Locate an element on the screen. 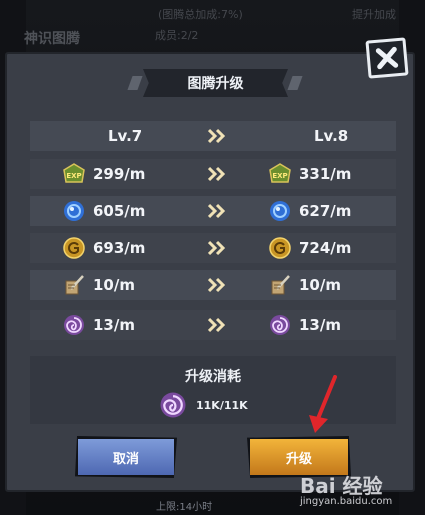  stat-row-blue-orb: 605/m 627/m is located at coordinates (213, 211).